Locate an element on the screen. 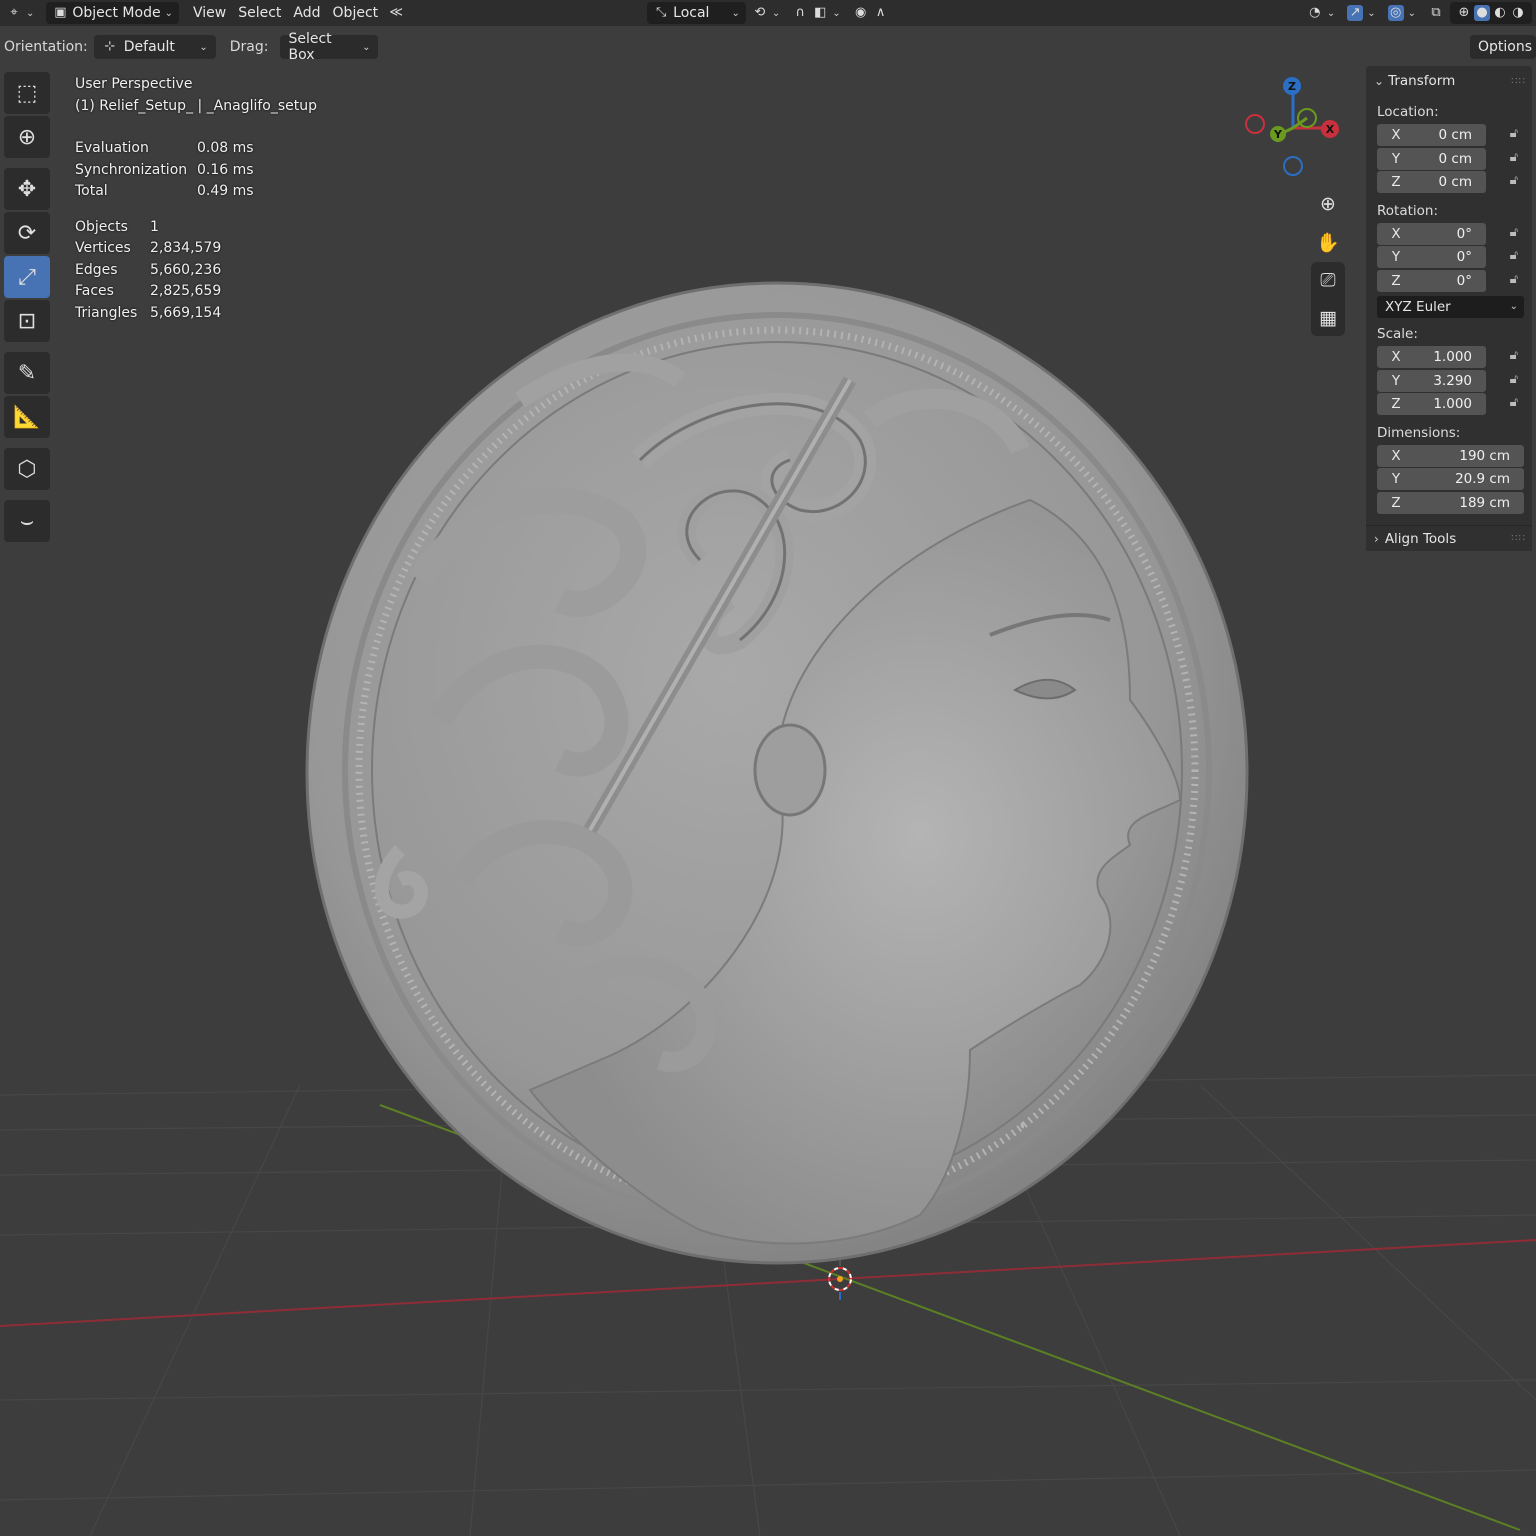  location-z-field: Z0 cm 🔓︎ is located at coordinates (1447, 182).